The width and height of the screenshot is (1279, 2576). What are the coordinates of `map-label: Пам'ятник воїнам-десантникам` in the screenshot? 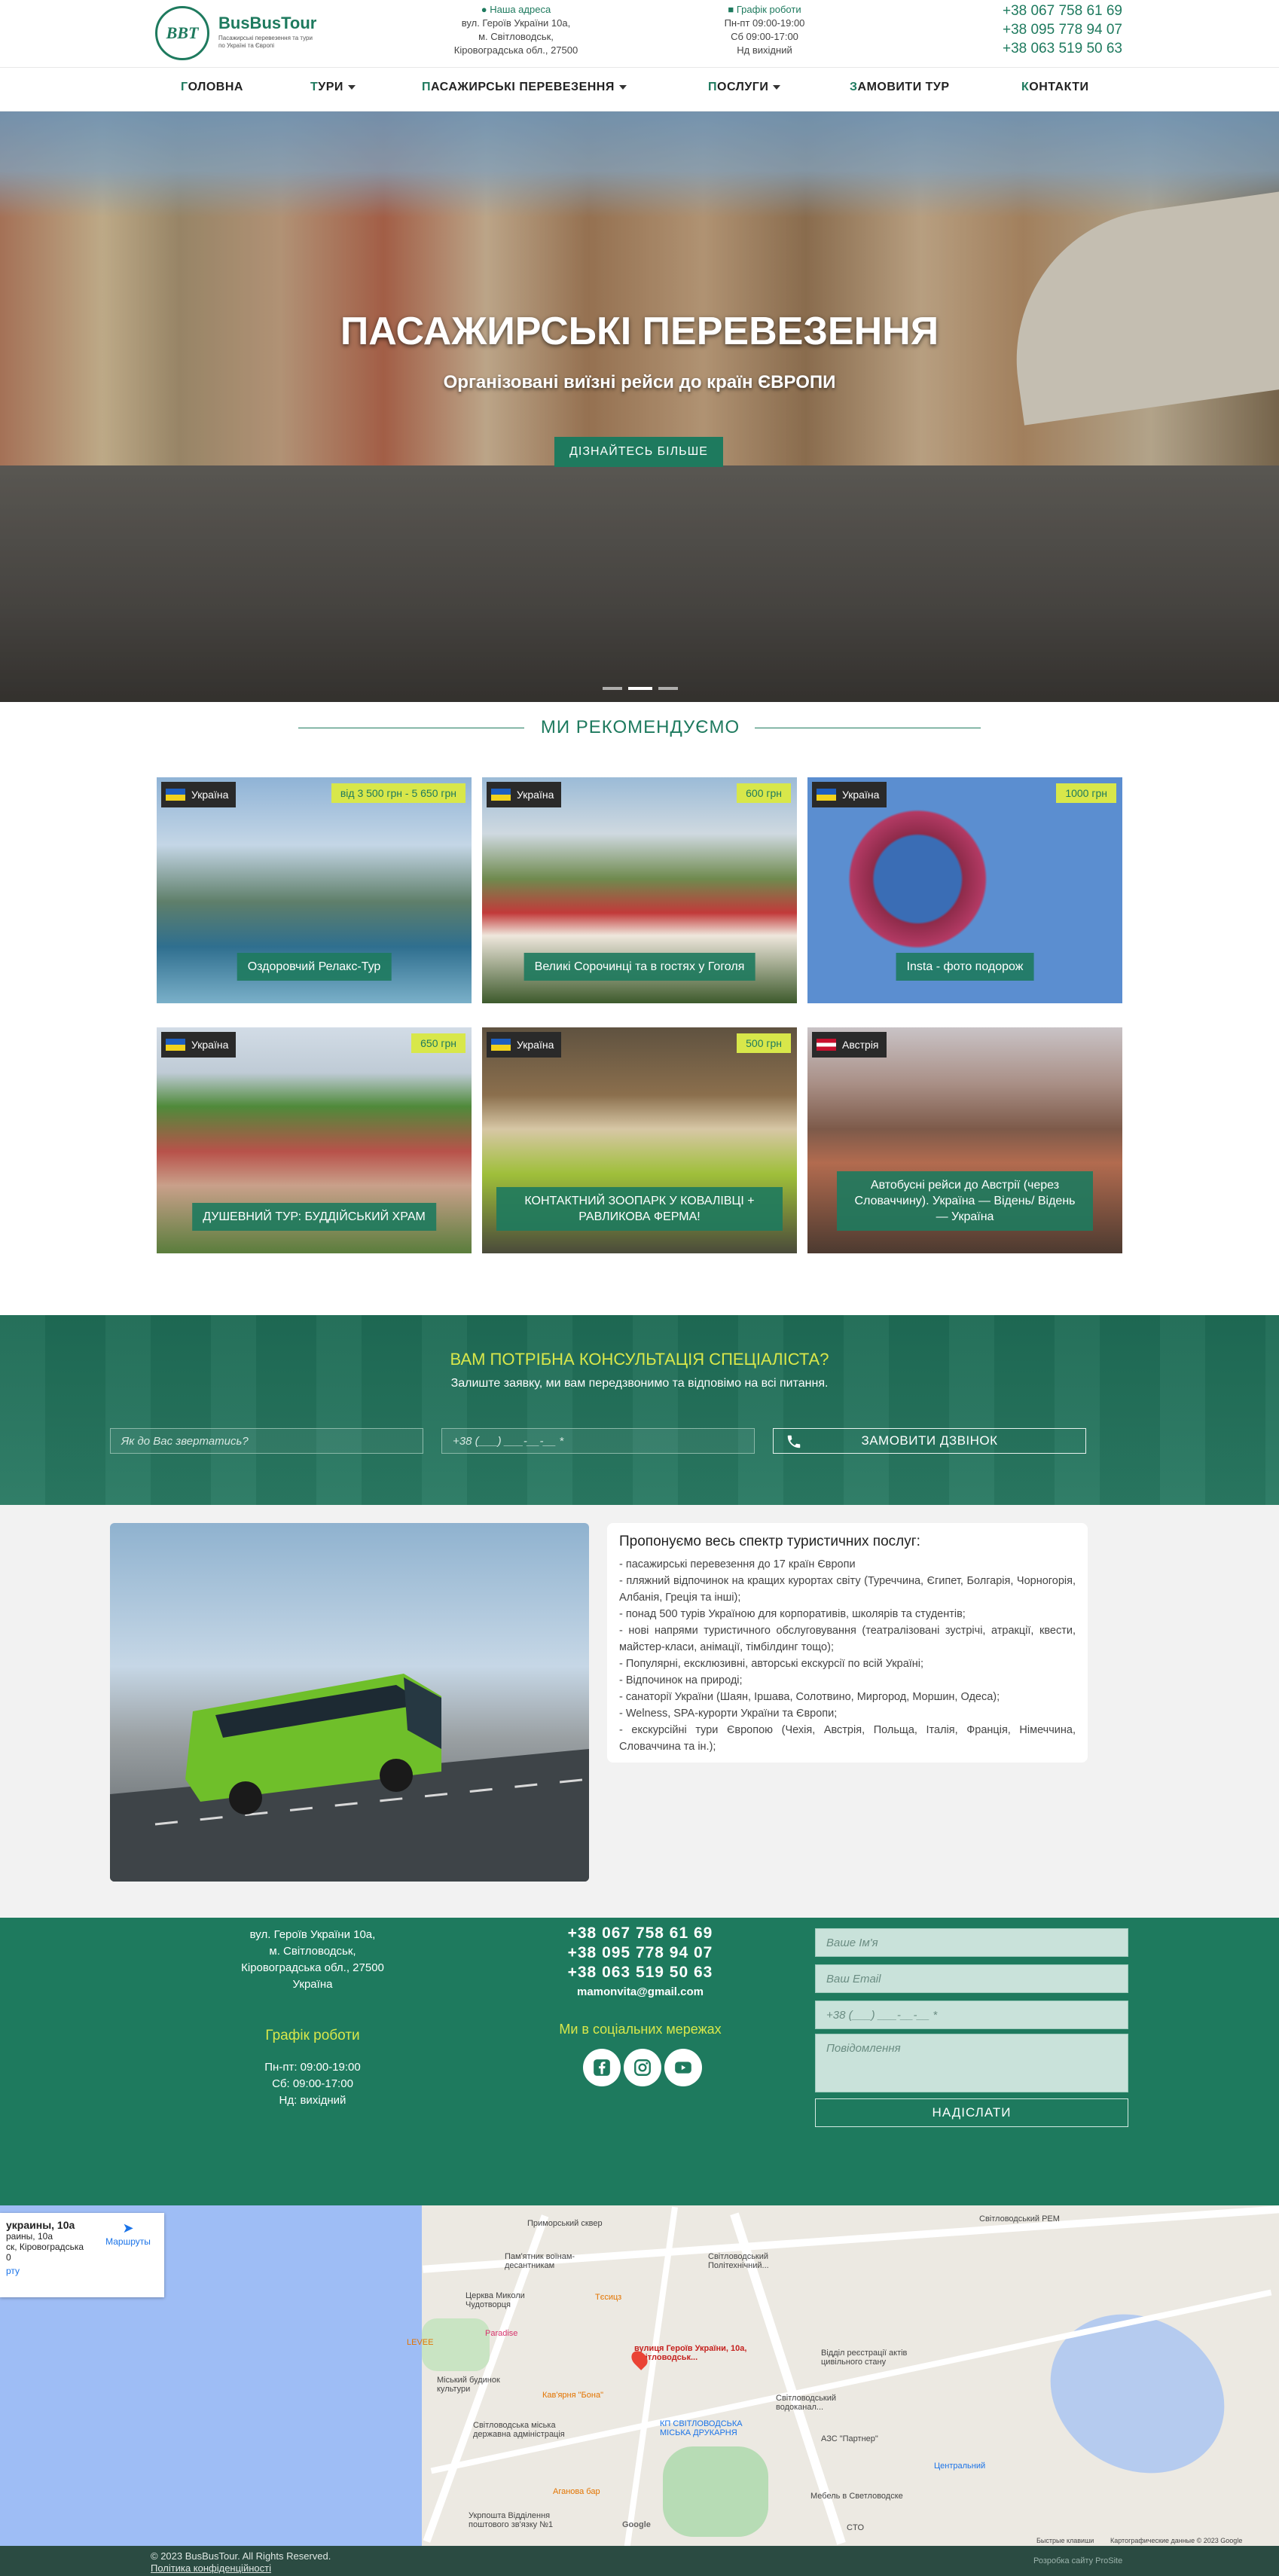 It's located at (540, 2261).